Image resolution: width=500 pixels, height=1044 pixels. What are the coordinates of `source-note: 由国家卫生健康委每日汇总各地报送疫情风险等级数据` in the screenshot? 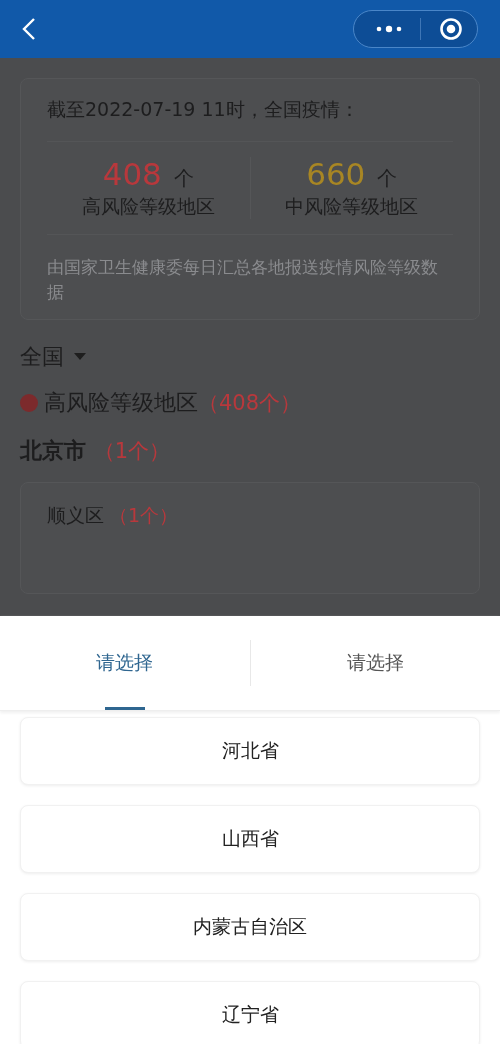 It's located at (243, 280).